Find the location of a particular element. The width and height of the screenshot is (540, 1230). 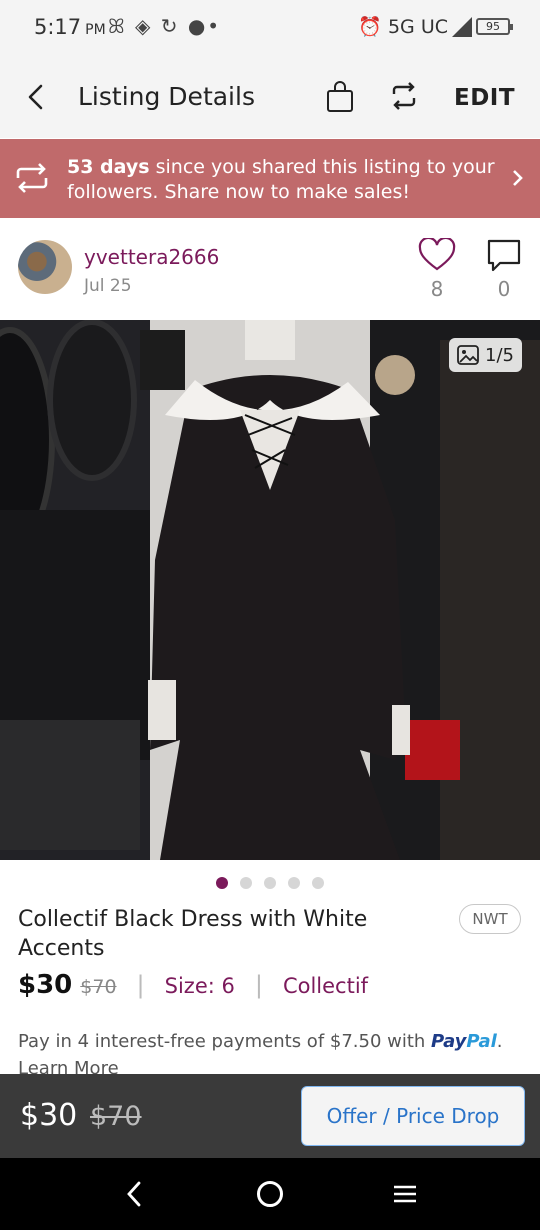

share-icon is located at coordinates (404, 96).